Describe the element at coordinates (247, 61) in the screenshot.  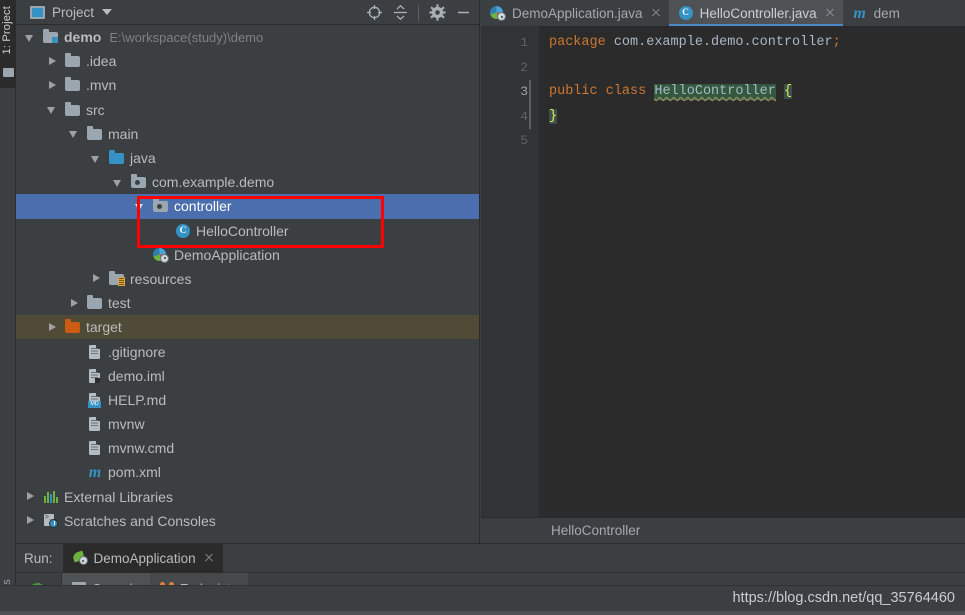
I see `tree-row-idea: .idea` at that location.